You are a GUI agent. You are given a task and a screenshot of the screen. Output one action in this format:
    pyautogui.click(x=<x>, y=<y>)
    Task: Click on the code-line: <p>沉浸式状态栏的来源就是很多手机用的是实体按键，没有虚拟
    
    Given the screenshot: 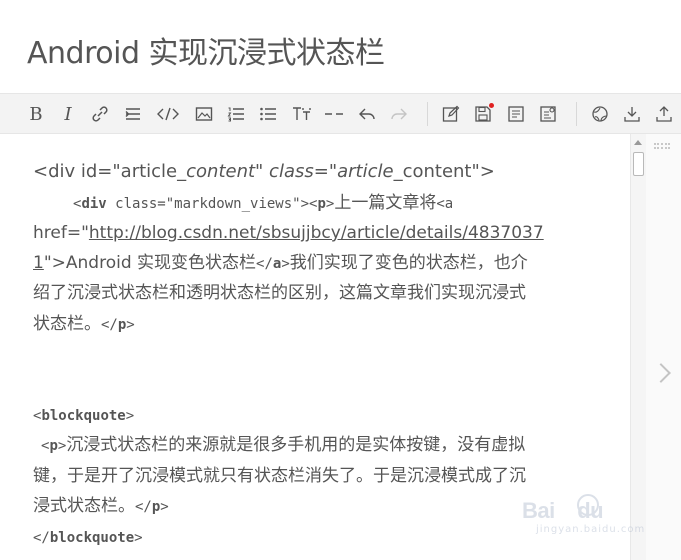 What is the action you would take?
    pyautogui.click(x=283, y=445)
    